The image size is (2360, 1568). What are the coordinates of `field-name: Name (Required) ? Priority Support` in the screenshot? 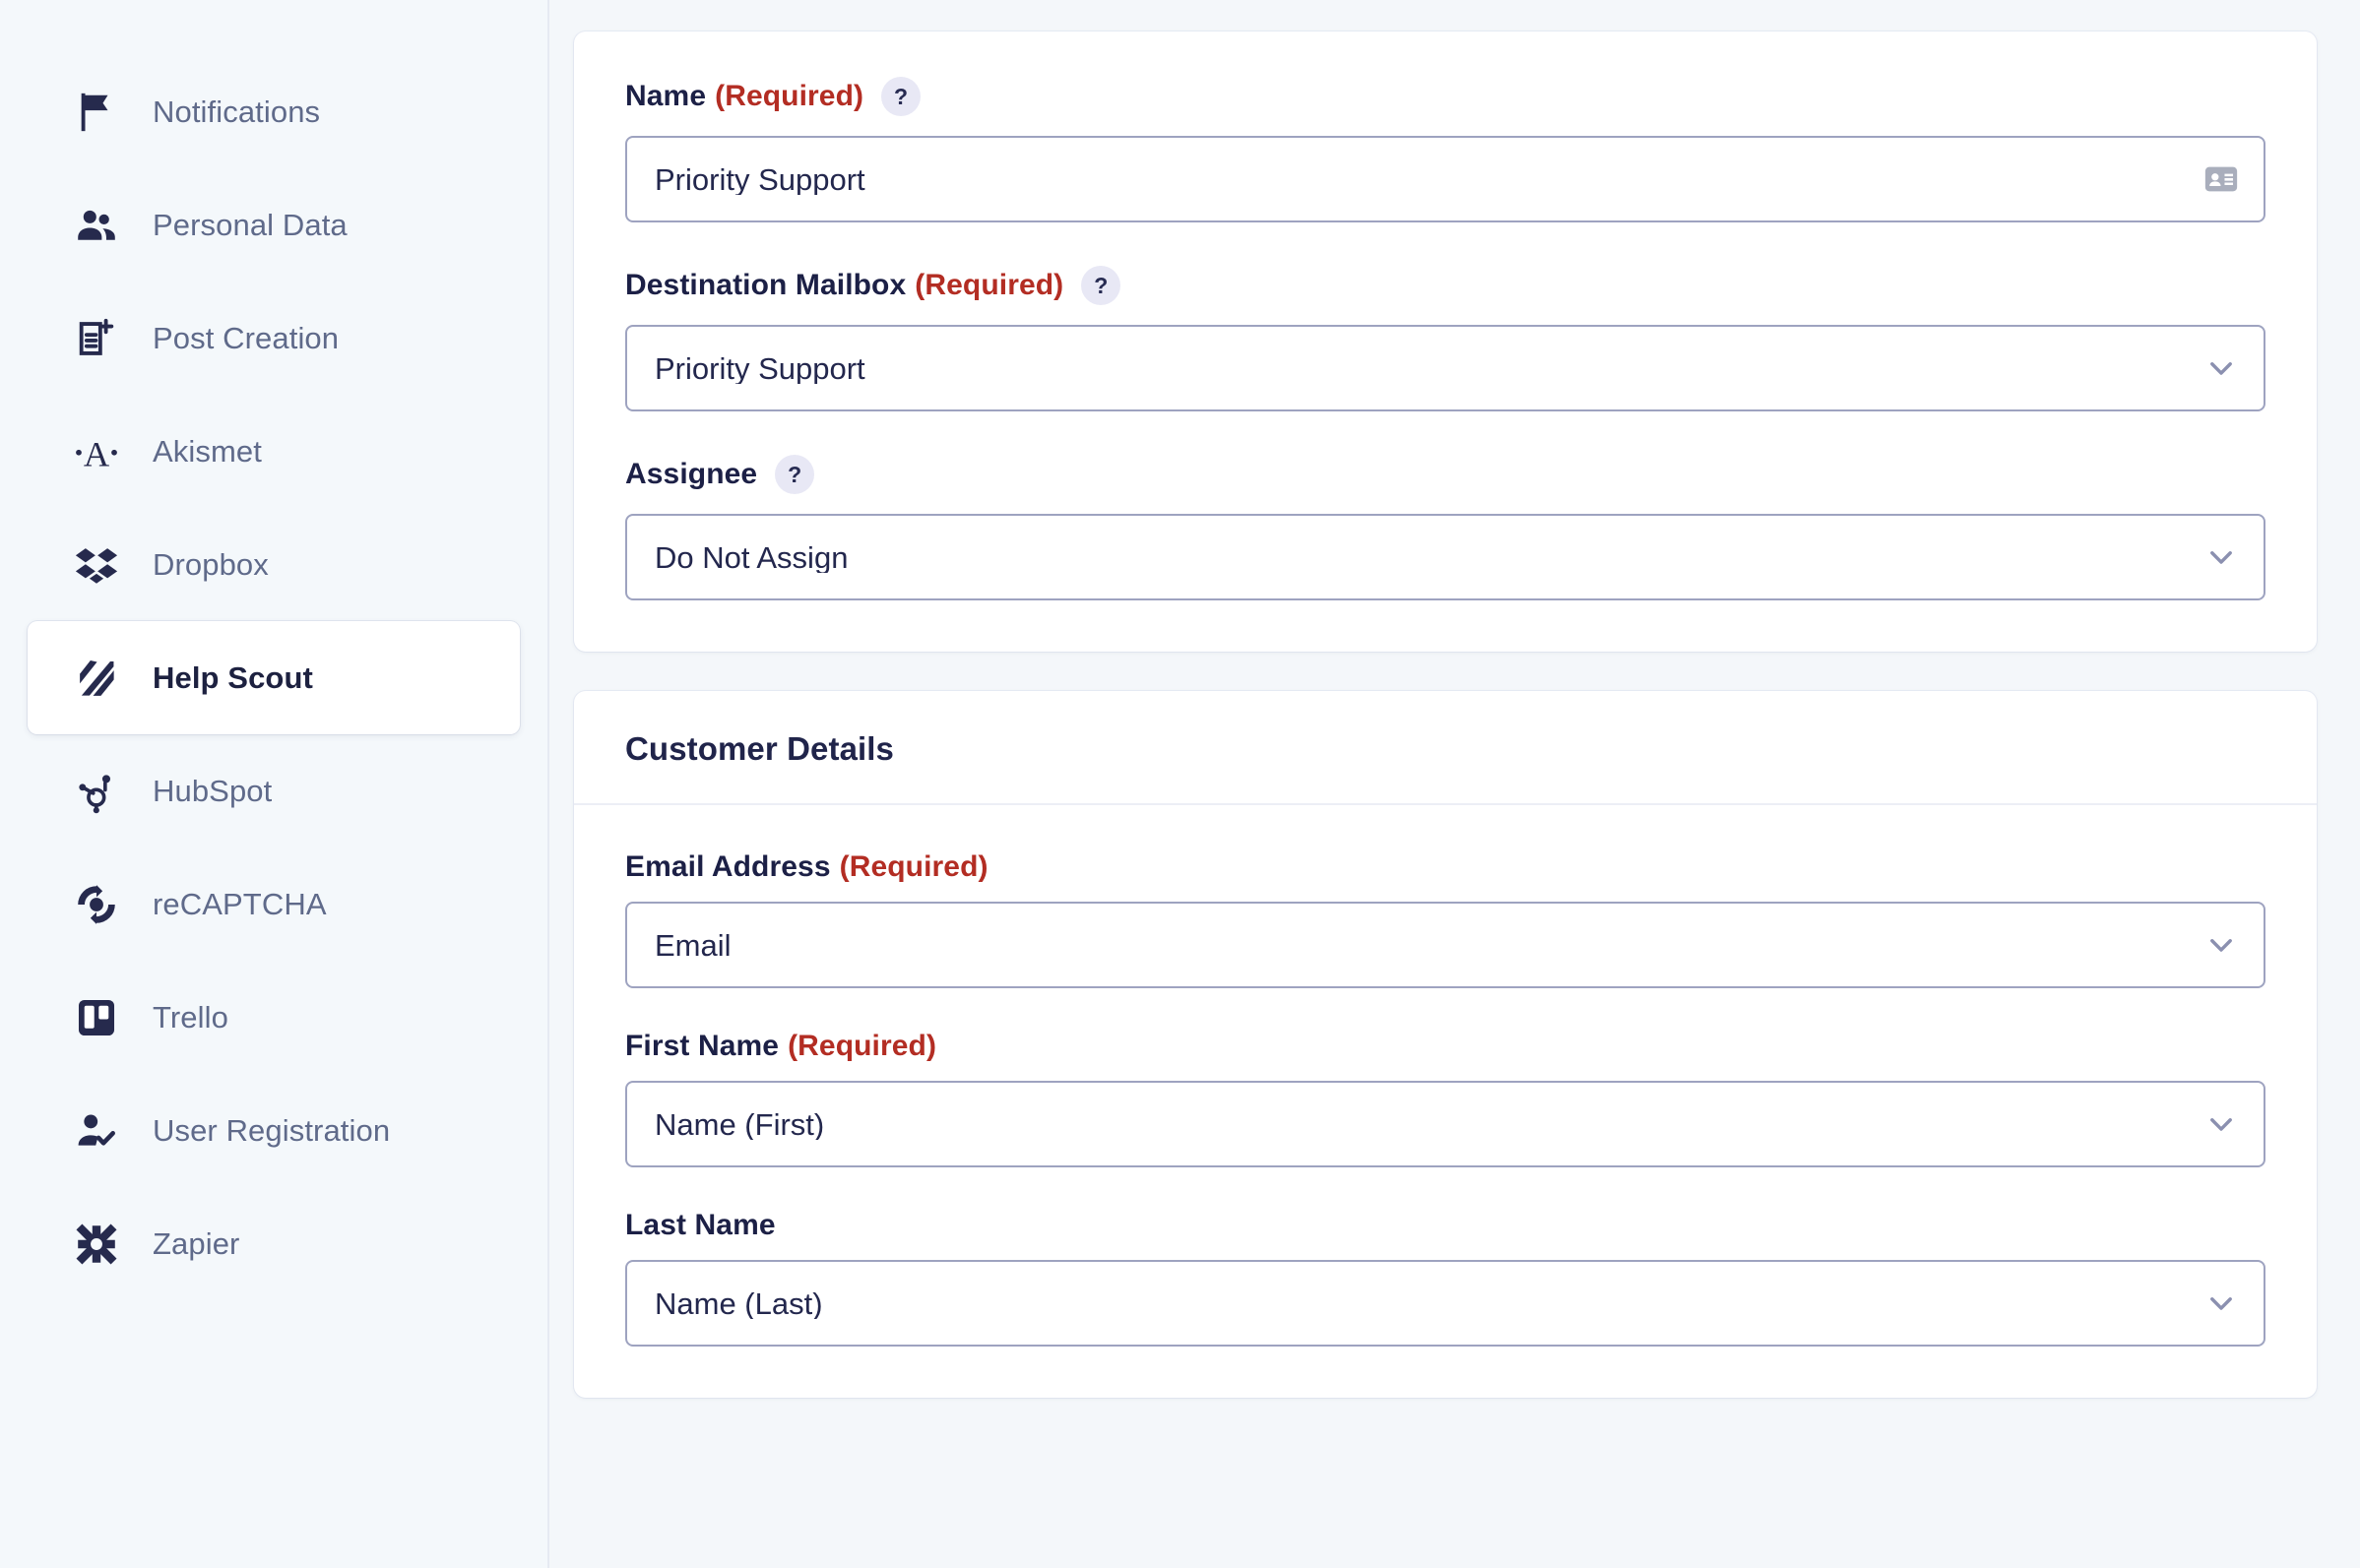 It's located at (1445, 149).